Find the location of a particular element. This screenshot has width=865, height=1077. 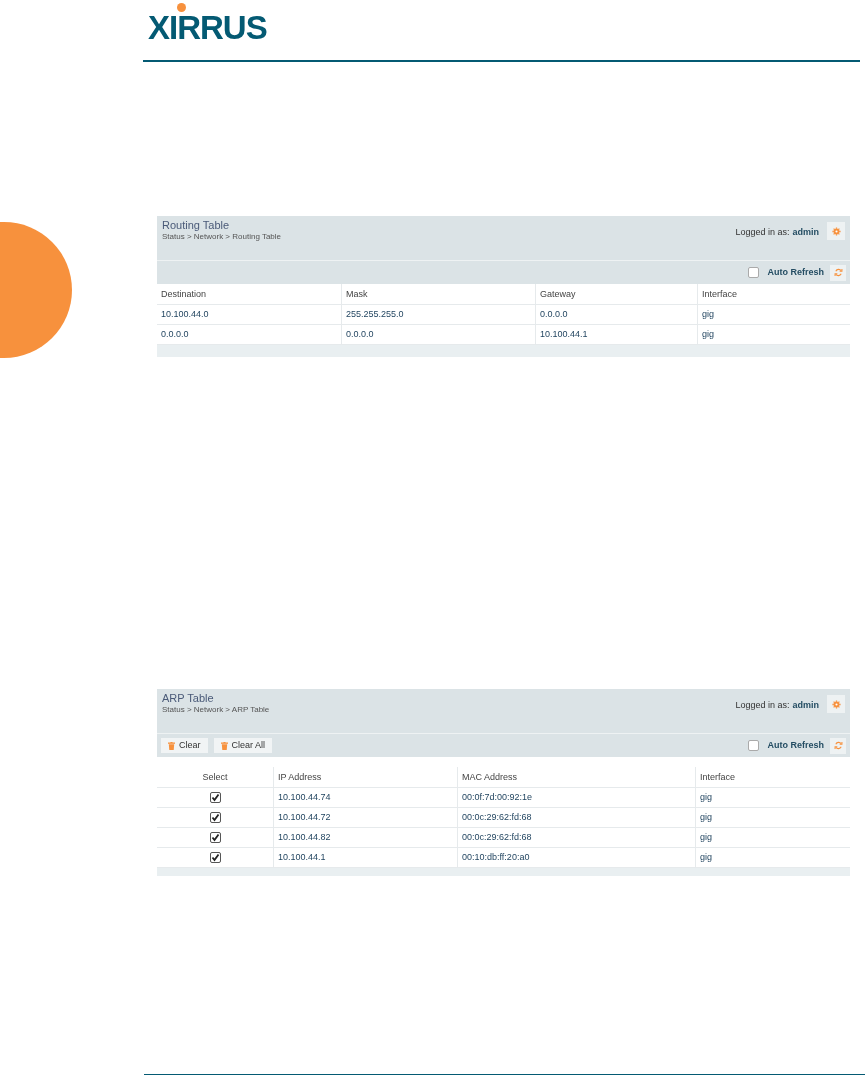

column-header: Select is located at coordinates (215, 777).